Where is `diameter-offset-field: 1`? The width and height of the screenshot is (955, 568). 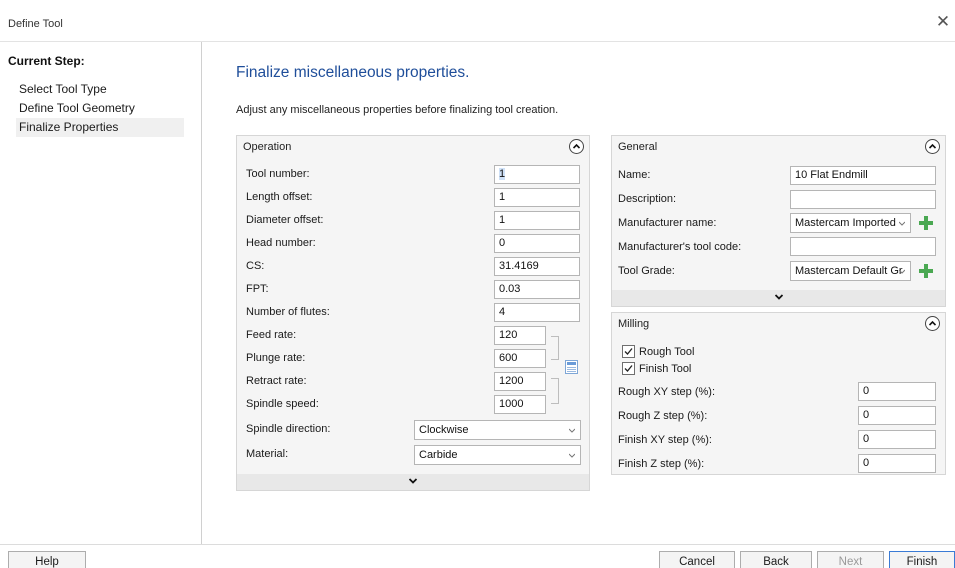 diameter-offset-field: 1 is located at coordinates (537, 220).